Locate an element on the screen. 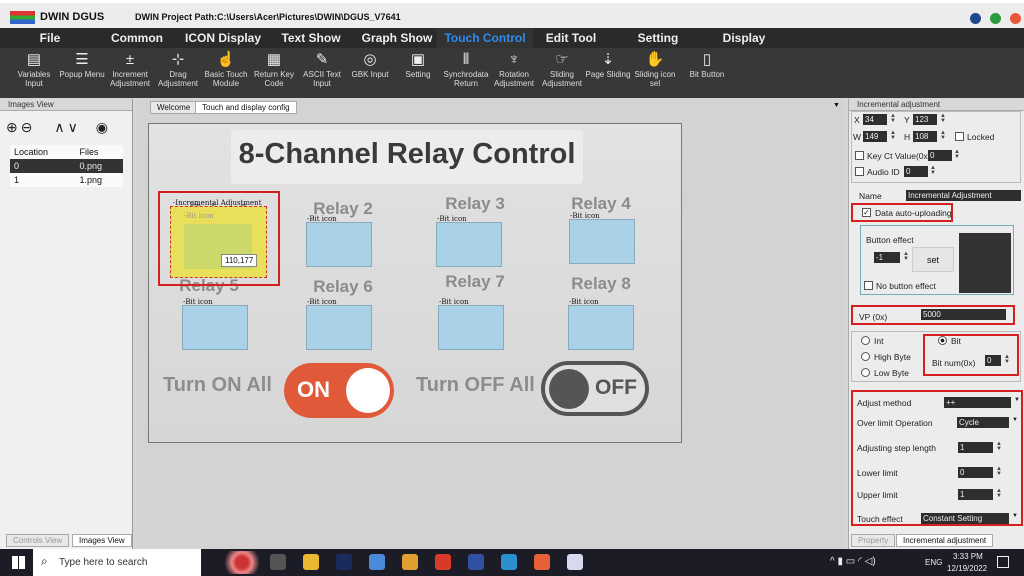 The width and height of the screenshot is (1024, 576). button-effect-spinner: ▲ ▼ is located at coordinates (906, 257).